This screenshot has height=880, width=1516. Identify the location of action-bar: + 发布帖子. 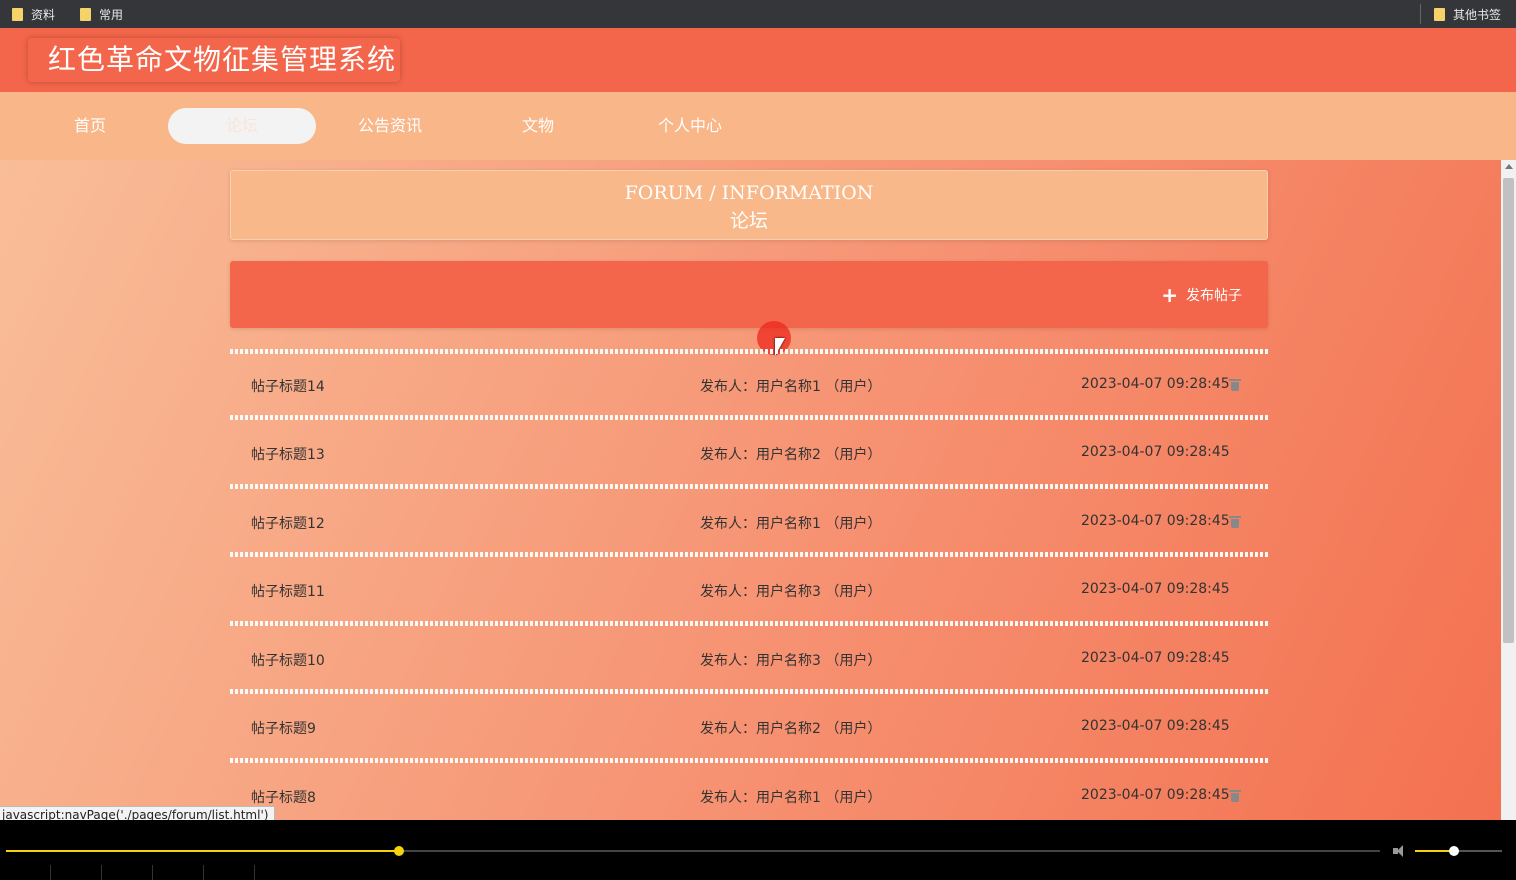
(749, 294).